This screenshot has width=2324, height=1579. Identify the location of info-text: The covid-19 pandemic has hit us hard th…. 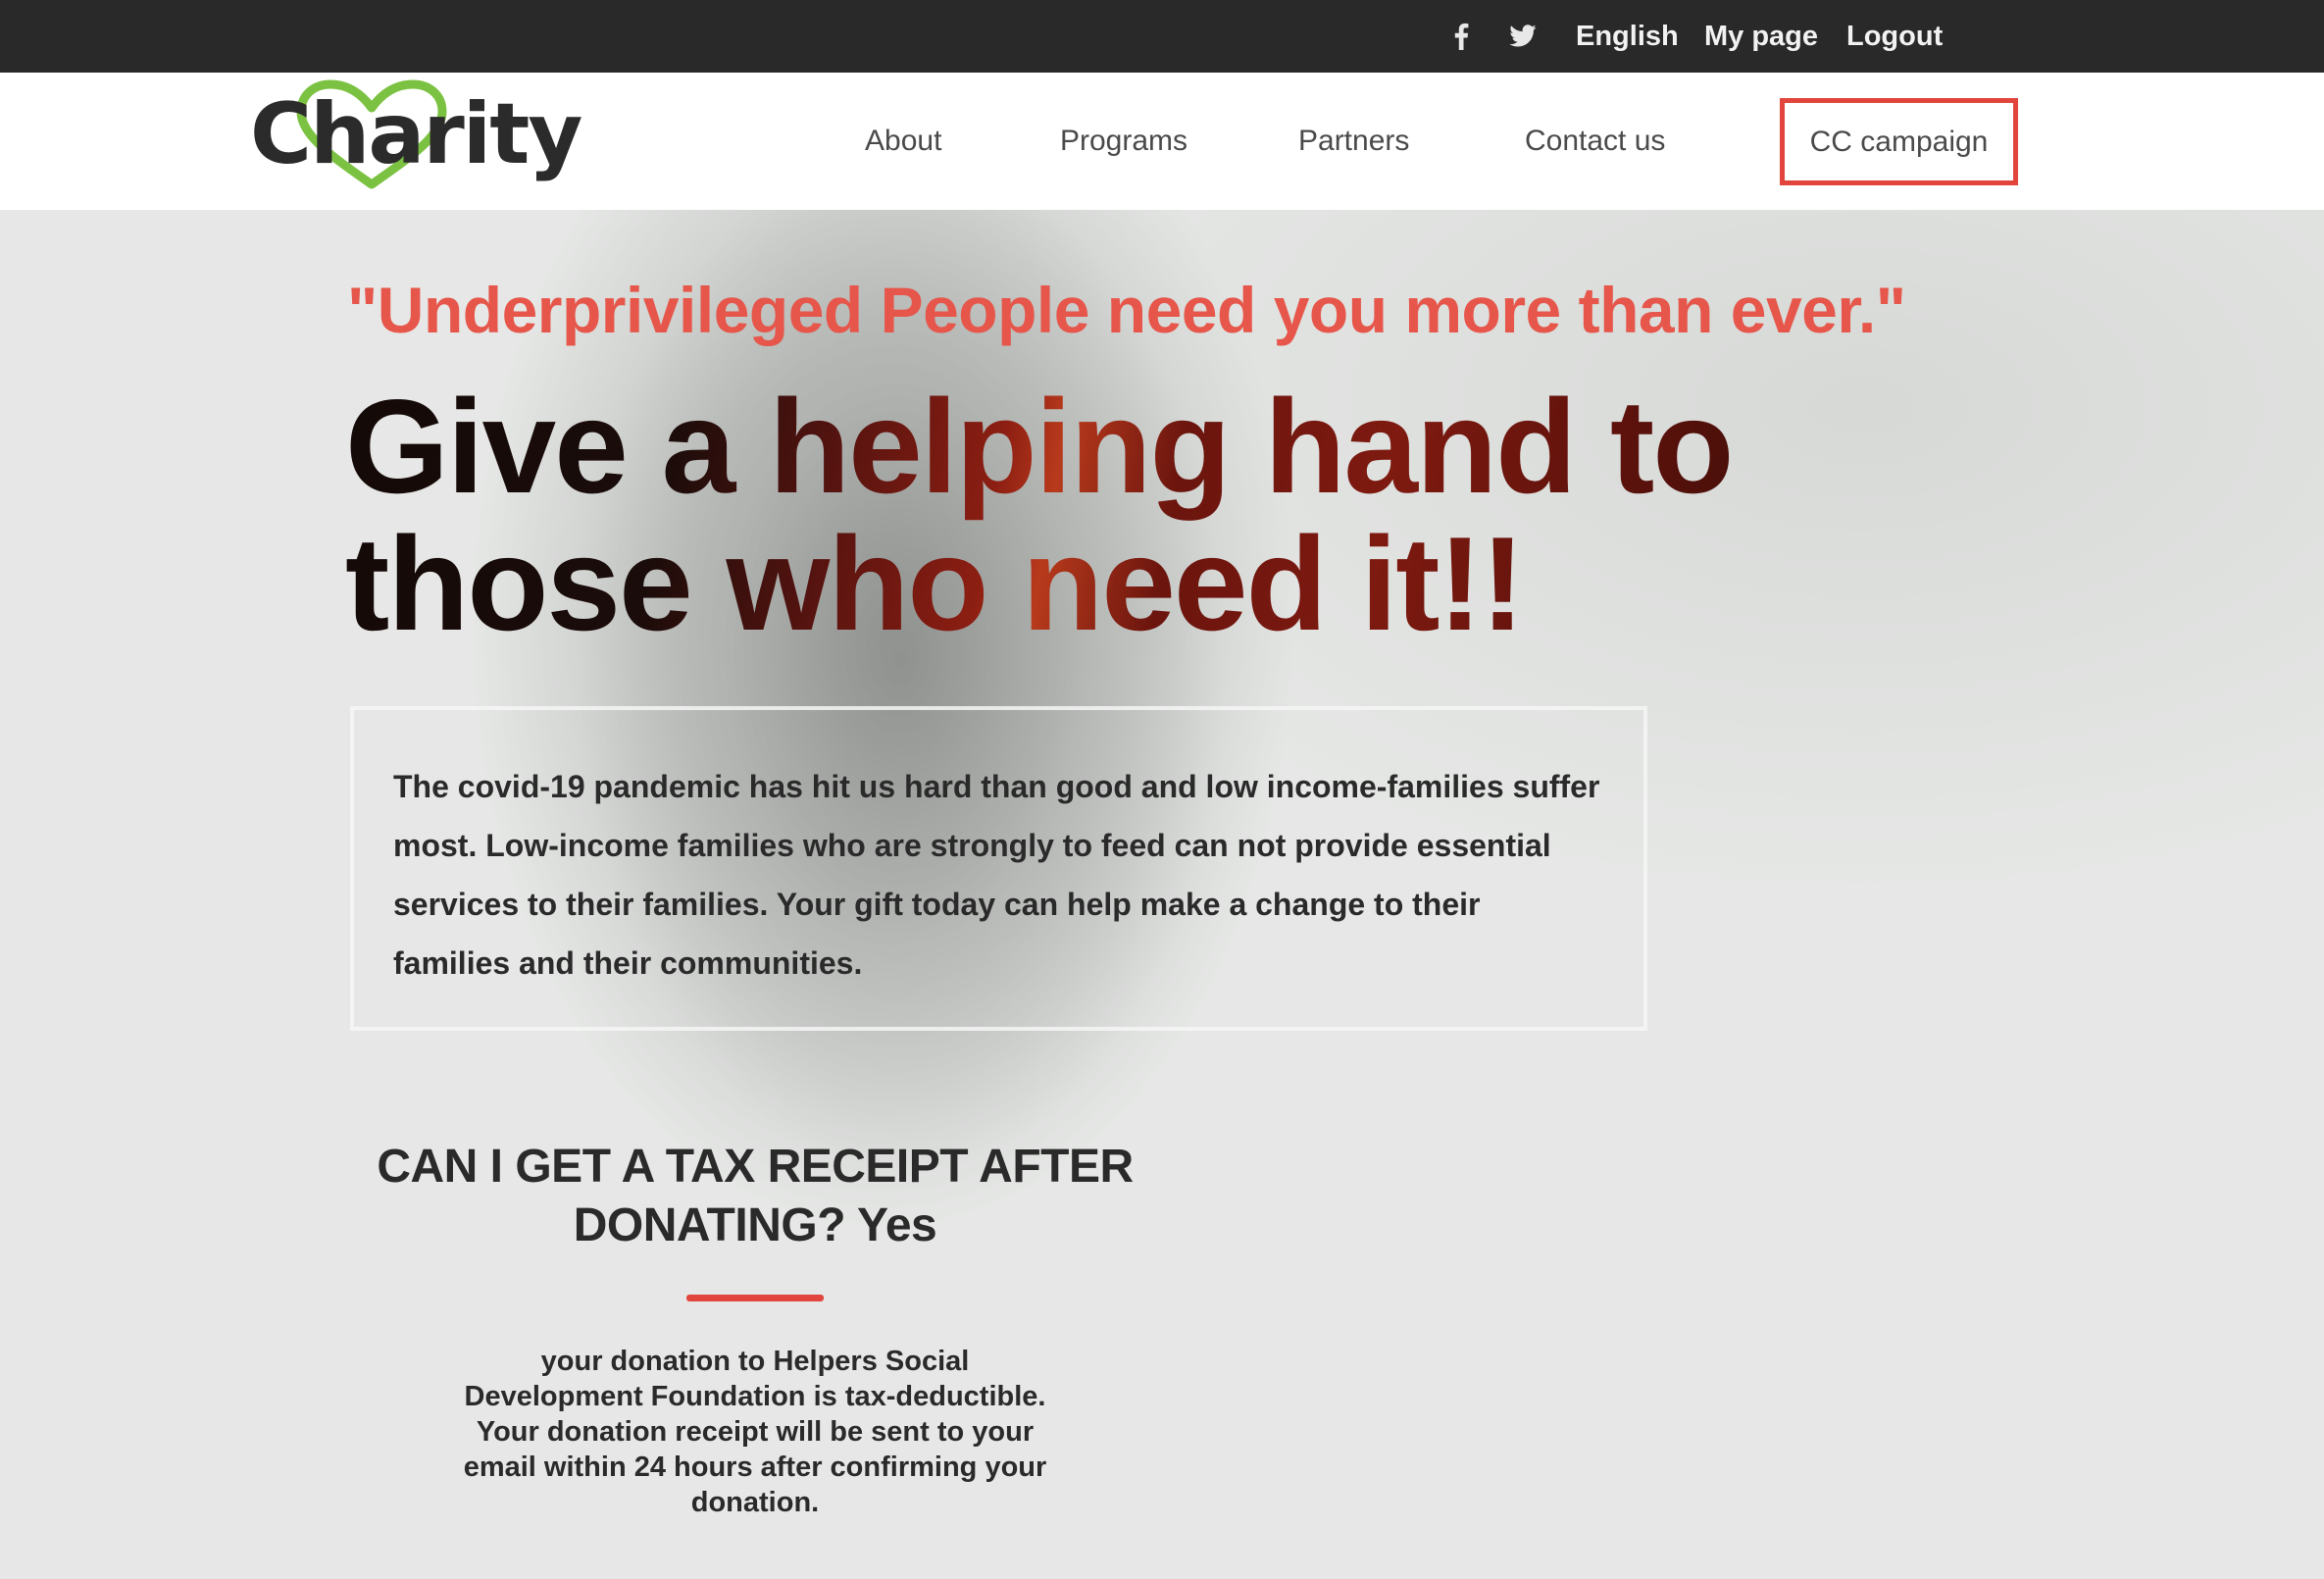
(997, 875).